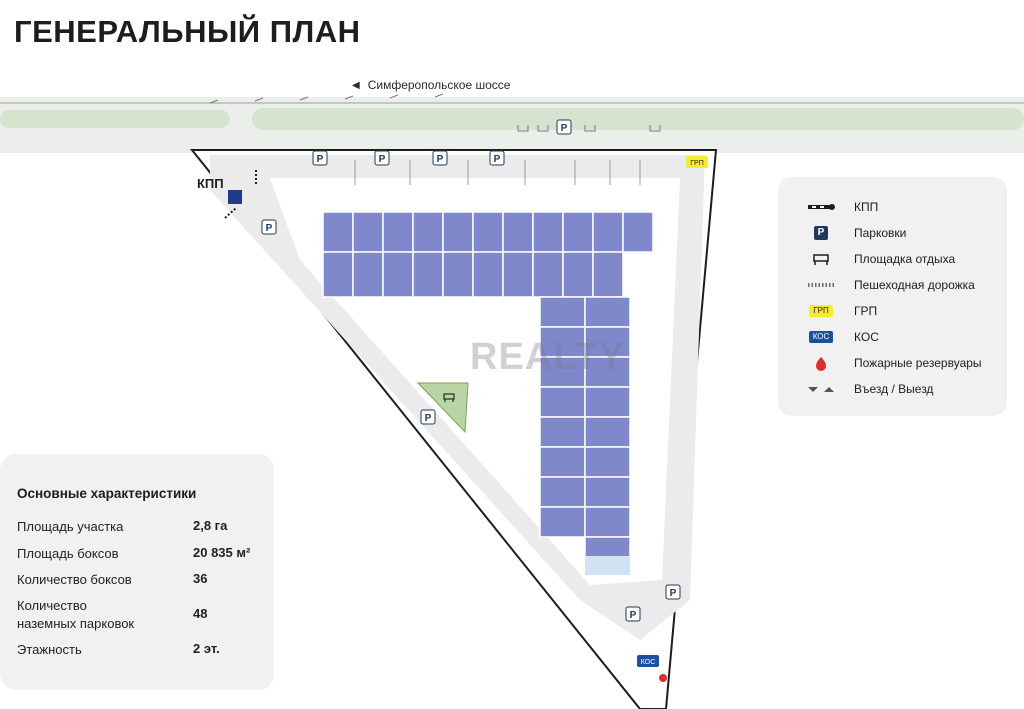 This screenshot has width=1024, height=709. Describe the element at coordinates (210, 183) in the screenshot. I see `kpp-label: КПП` at that location.